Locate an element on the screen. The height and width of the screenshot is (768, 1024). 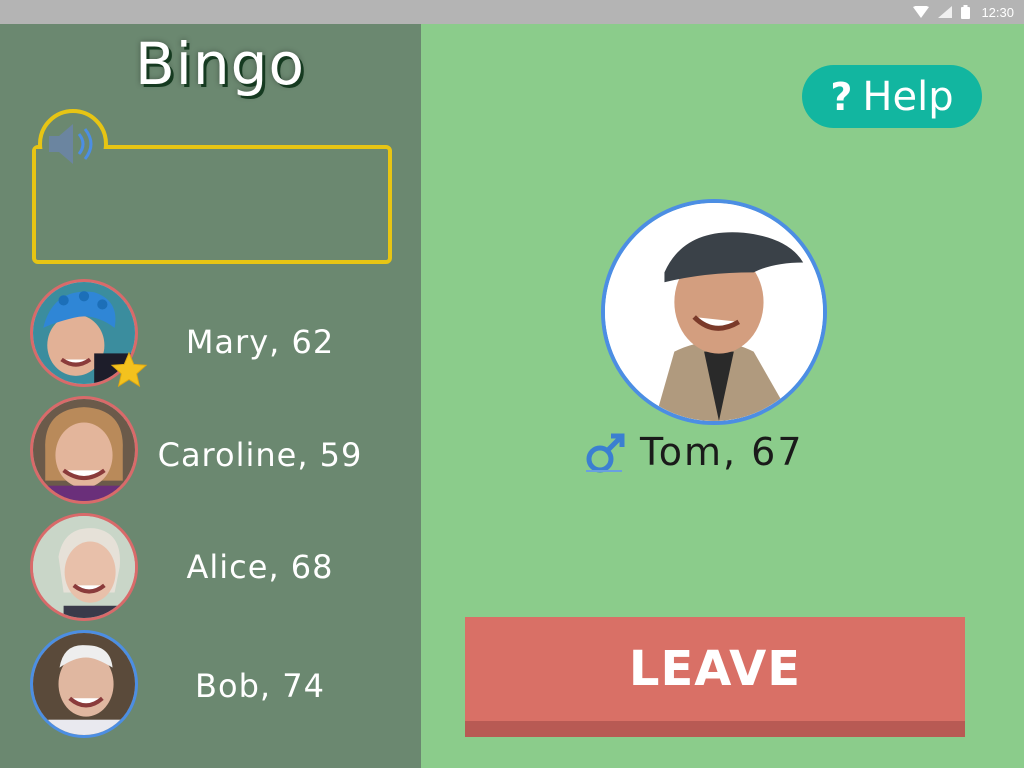
leave-button: LEAVE is located at coordinates (715, 677).